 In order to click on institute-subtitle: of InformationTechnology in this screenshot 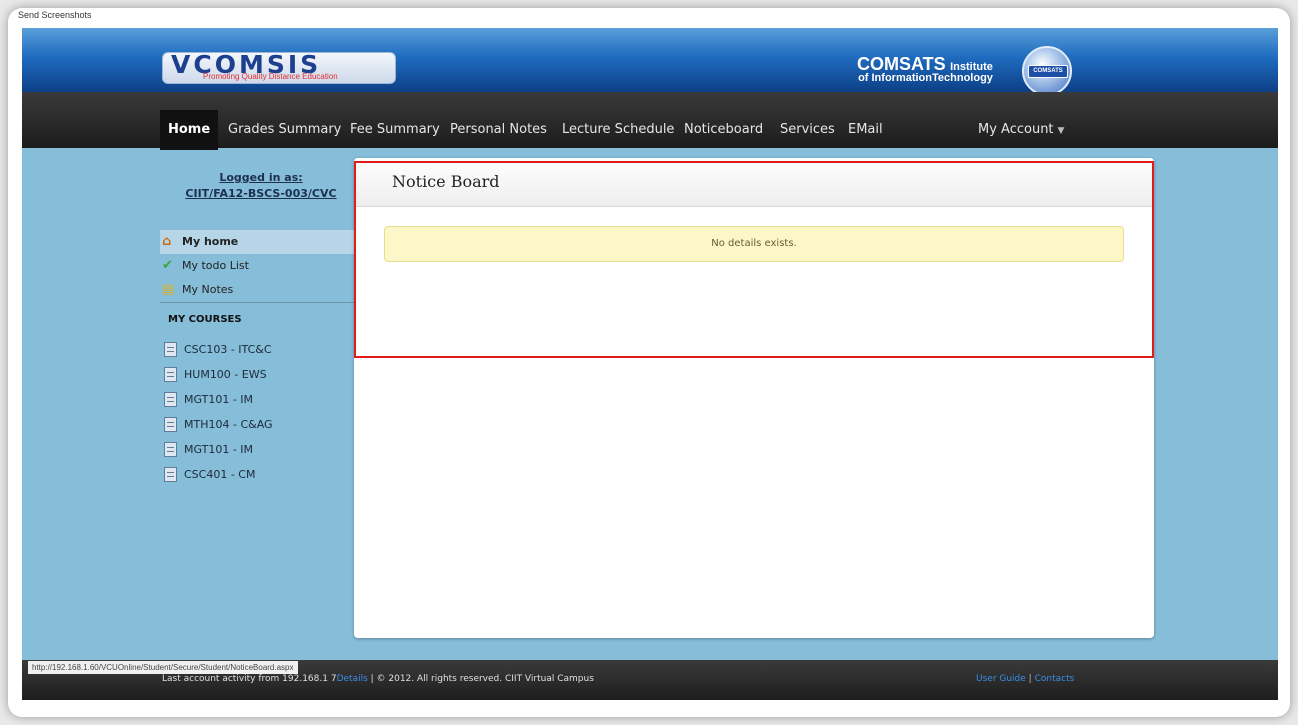, I will do `click(925, 78)`.